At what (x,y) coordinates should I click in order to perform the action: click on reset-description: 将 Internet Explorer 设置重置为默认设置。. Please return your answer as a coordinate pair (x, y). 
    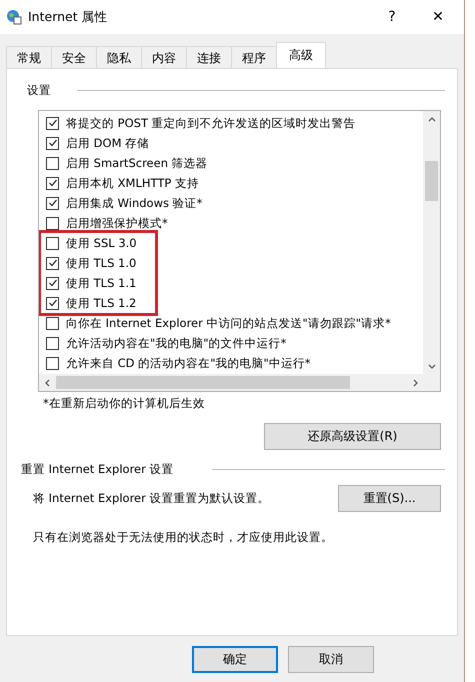
    Looking at the image, I should click on (151, 498).